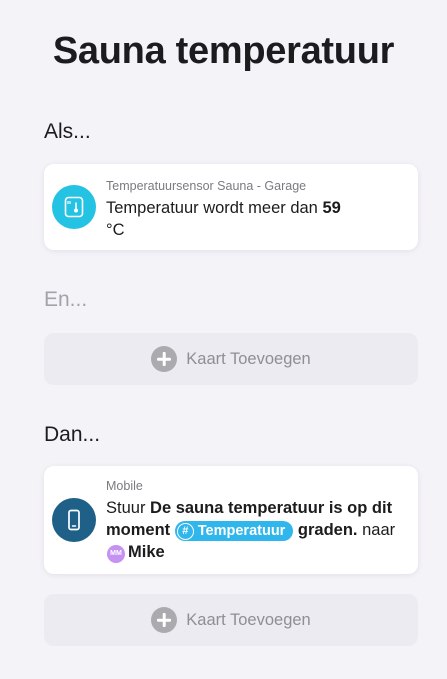  Describe the element at coordinates (212, 208) in the screenshot. I see `condition-prefix: Temperatuur wordt meer dan` at that location.